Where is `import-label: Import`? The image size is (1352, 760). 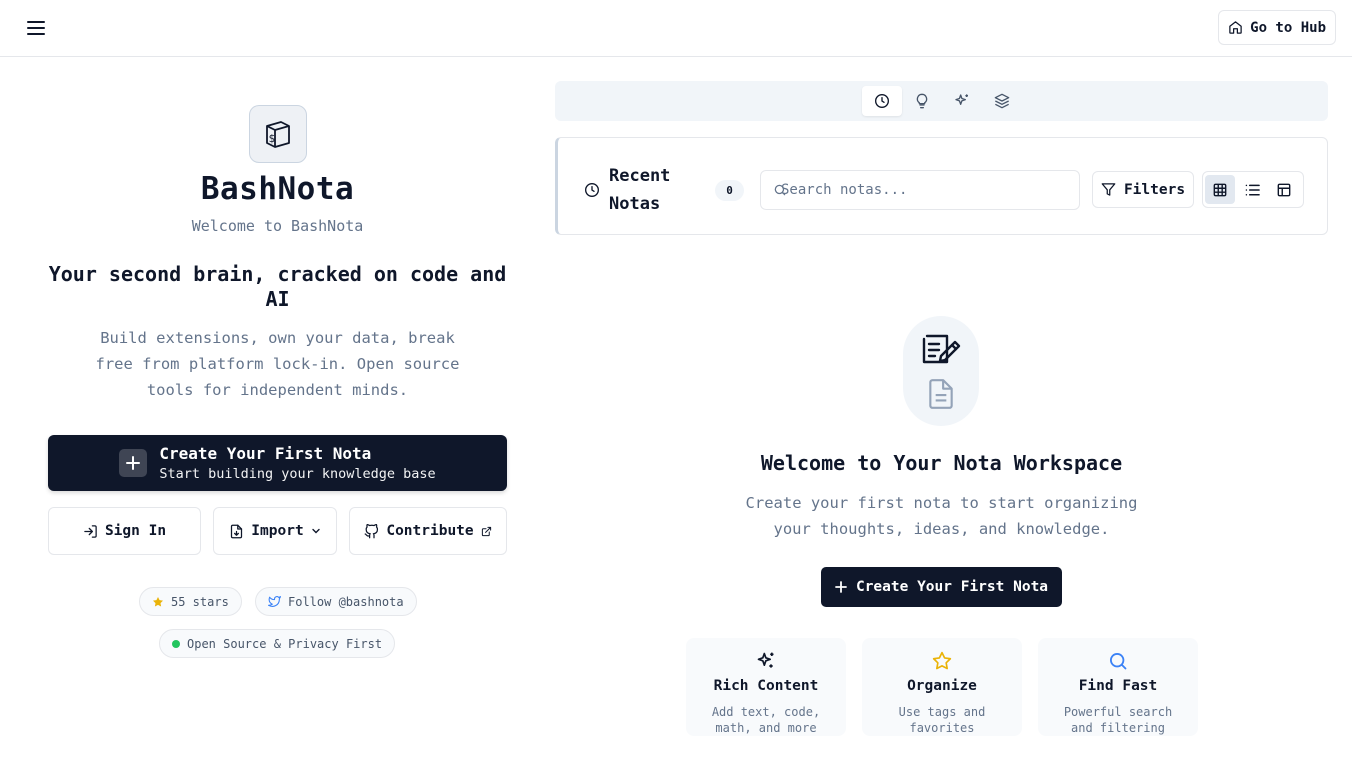 import-label: Import is located at coordinates (277, 531).